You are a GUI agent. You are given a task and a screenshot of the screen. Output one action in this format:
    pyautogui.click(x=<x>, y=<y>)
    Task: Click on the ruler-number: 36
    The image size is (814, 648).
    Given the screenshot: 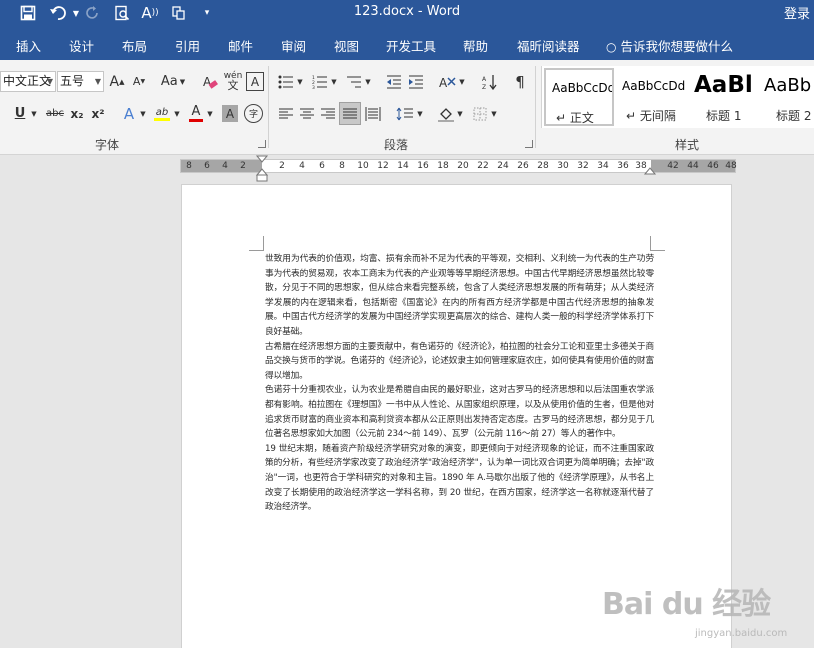 What is the action you would take?
    pyautogui.click(x=623, y=166)
    